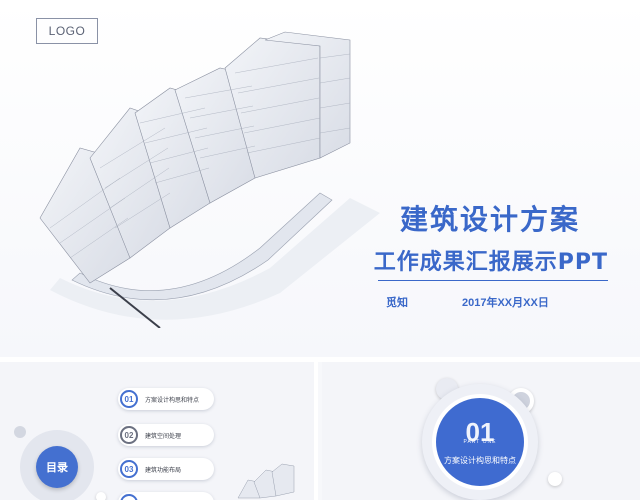 The height and width of the screenshot is (500, 640). What do you see at coordinates (172, 400) in the screenshot?
I see `toc-item-label: 方案设计构思和特点` at bounding box center [172, 400].